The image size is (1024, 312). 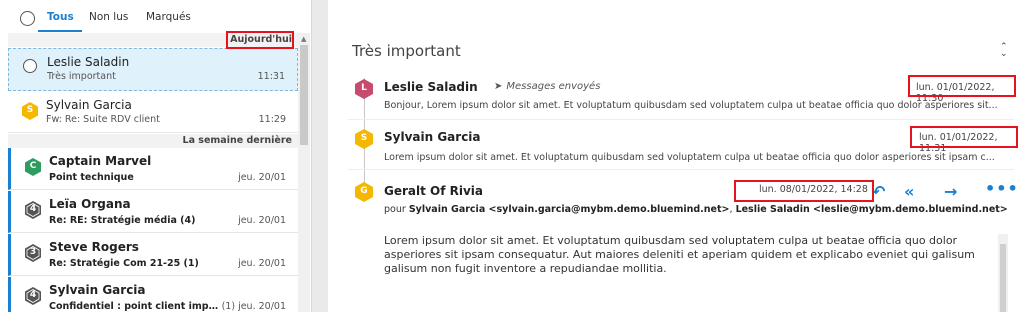 What do you see at coordinates (1002, 188) in the screenshot?
I see `more-options-icon: •••` at bounding box center [1002, 188].